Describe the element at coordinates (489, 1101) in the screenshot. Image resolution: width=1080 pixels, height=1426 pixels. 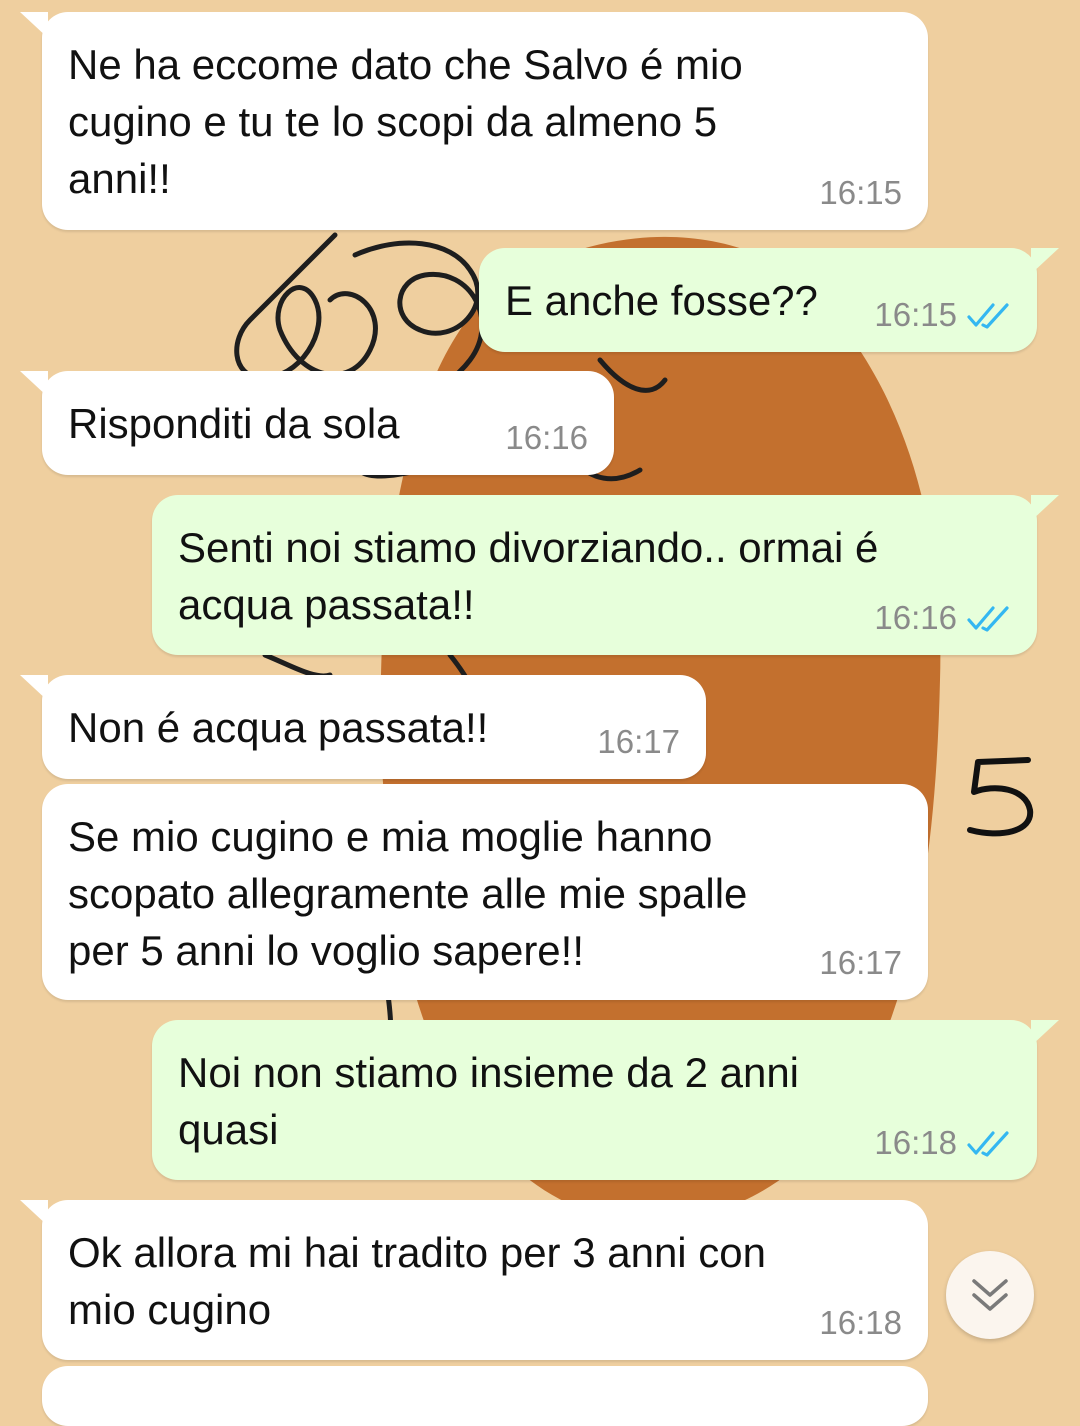
I see `message-text: Noi non stiamo insieme da 2 anni quasi` at that location.